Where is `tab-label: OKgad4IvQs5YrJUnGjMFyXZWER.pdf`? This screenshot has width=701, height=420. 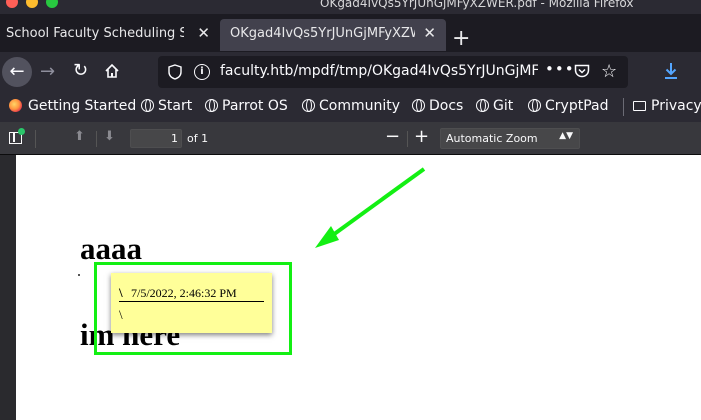 tab-label: OKgad4IvQs5YrJUnGjMFyXZWER.pdf is located at coordinates (322, 33).